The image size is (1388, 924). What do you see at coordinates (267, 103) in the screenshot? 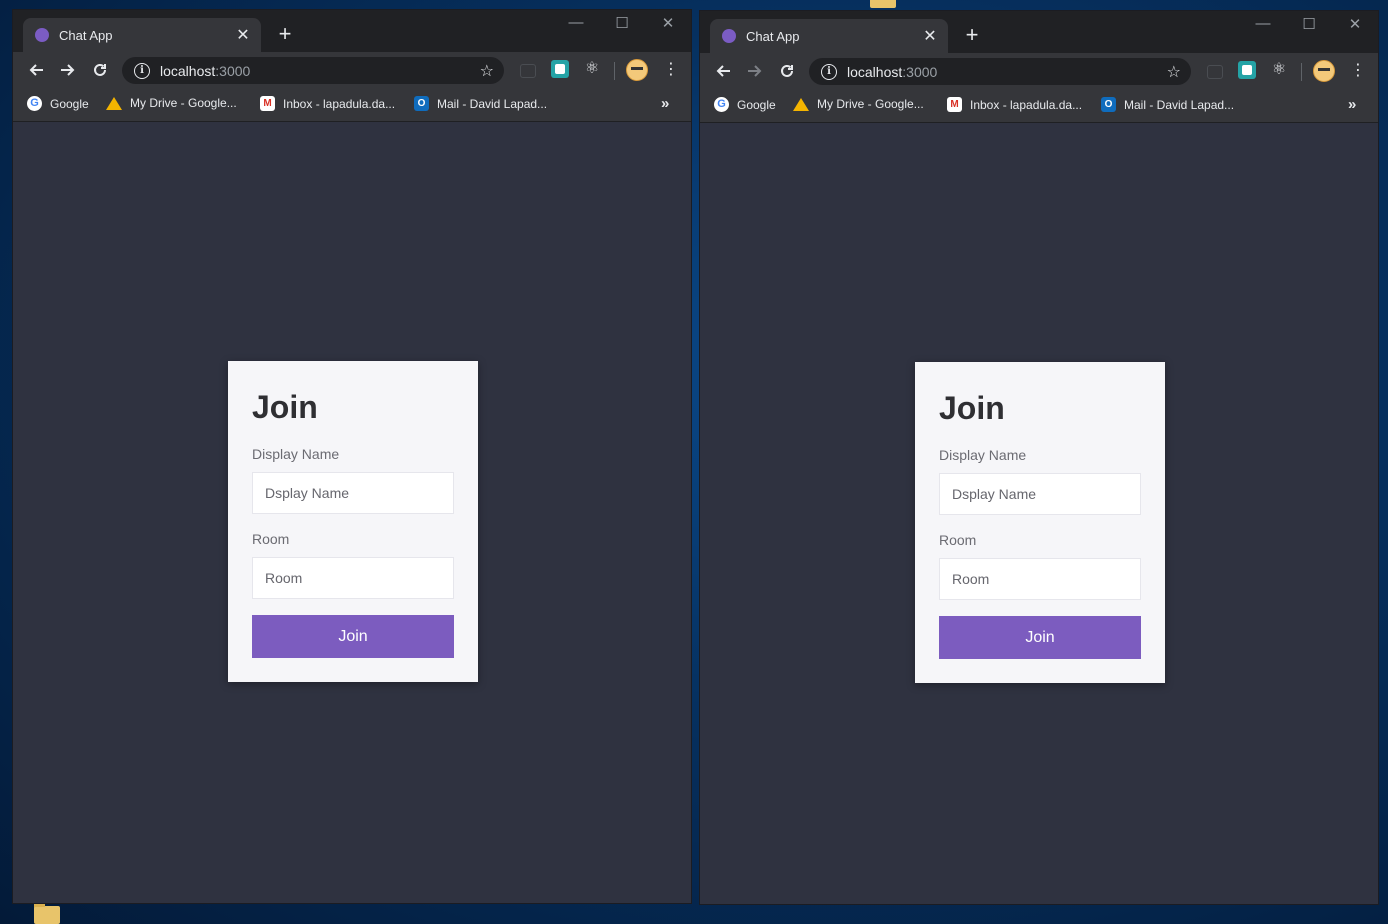
I see `gmail-icon: M` at bounding box center [267, 103].